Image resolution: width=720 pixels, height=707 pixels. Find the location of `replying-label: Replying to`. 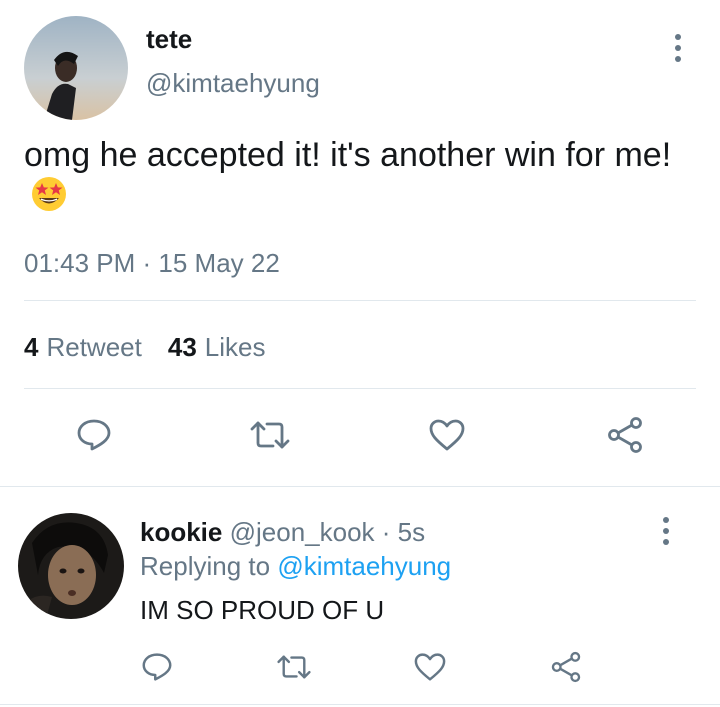

replying-label: Replying to is located at coordinates (205, 566).